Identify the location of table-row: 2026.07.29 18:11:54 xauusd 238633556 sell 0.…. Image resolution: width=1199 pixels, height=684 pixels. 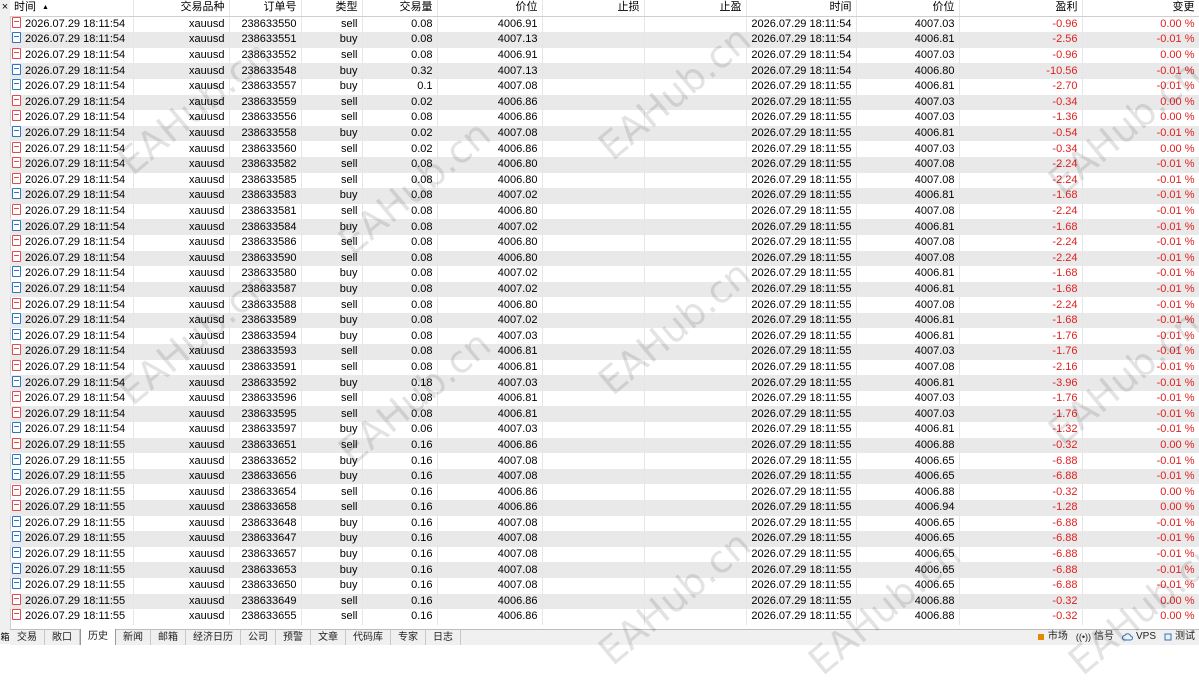
(604, 118).